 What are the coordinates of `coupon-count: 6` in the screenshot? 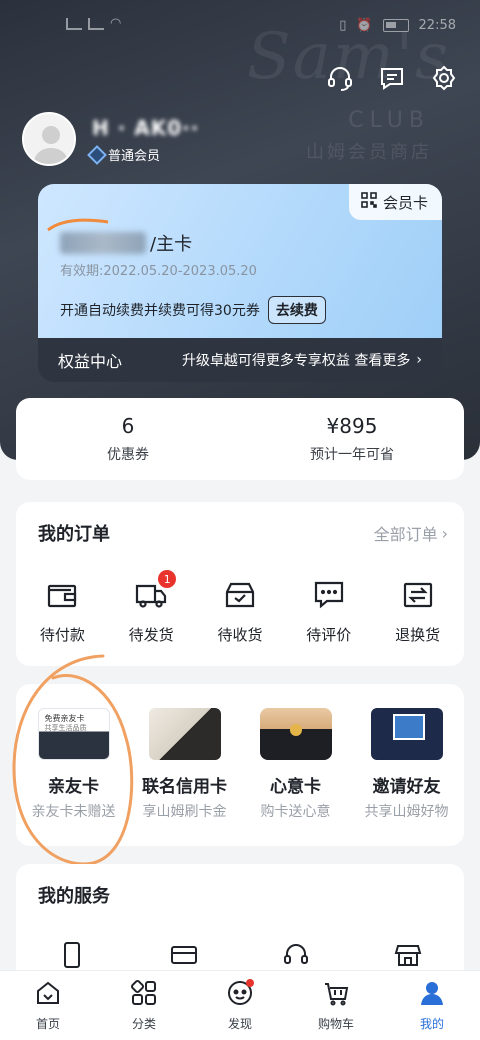 It's located at (128, 426).